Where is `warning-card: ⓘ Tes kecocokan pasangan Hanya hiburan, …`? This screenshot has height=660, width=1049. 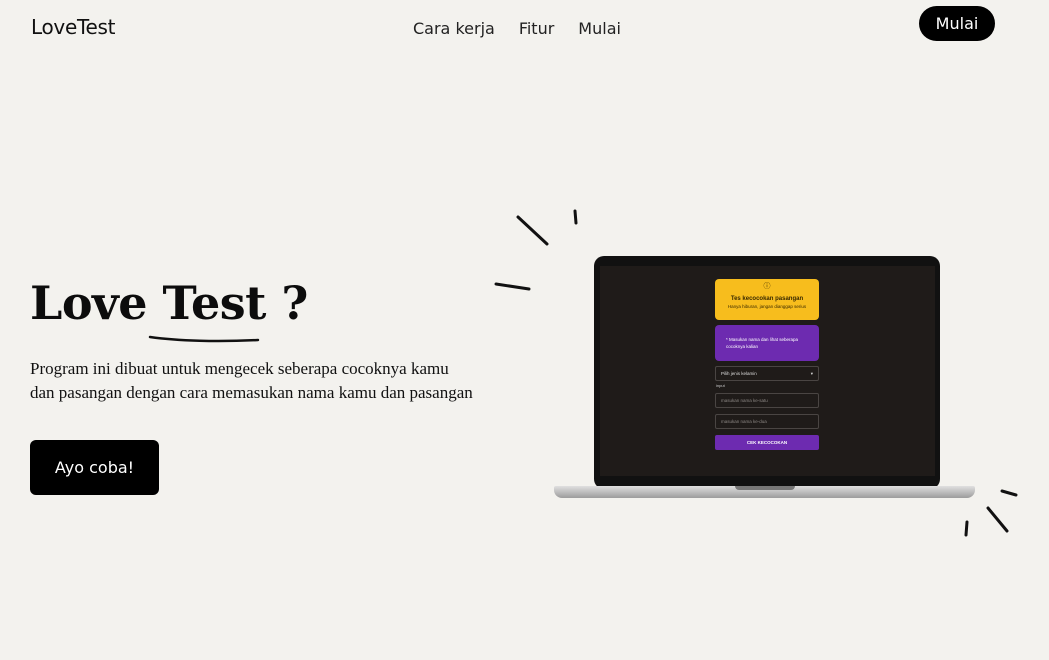 warning-card: ⓘ Tes kecocokan pasangan Hanya hiburan, … is located at coordinates (767, 299).